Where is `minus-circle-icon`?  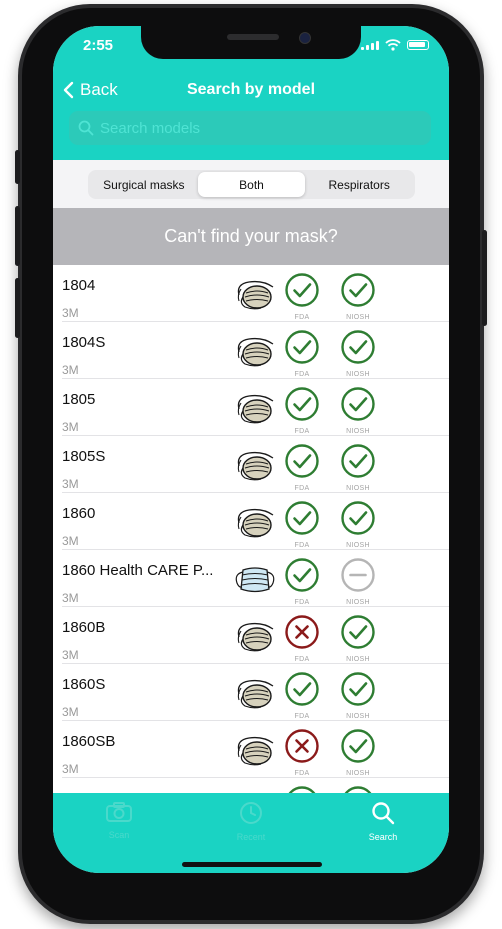 minus-circle-icon is located at coordinates (358, 575).